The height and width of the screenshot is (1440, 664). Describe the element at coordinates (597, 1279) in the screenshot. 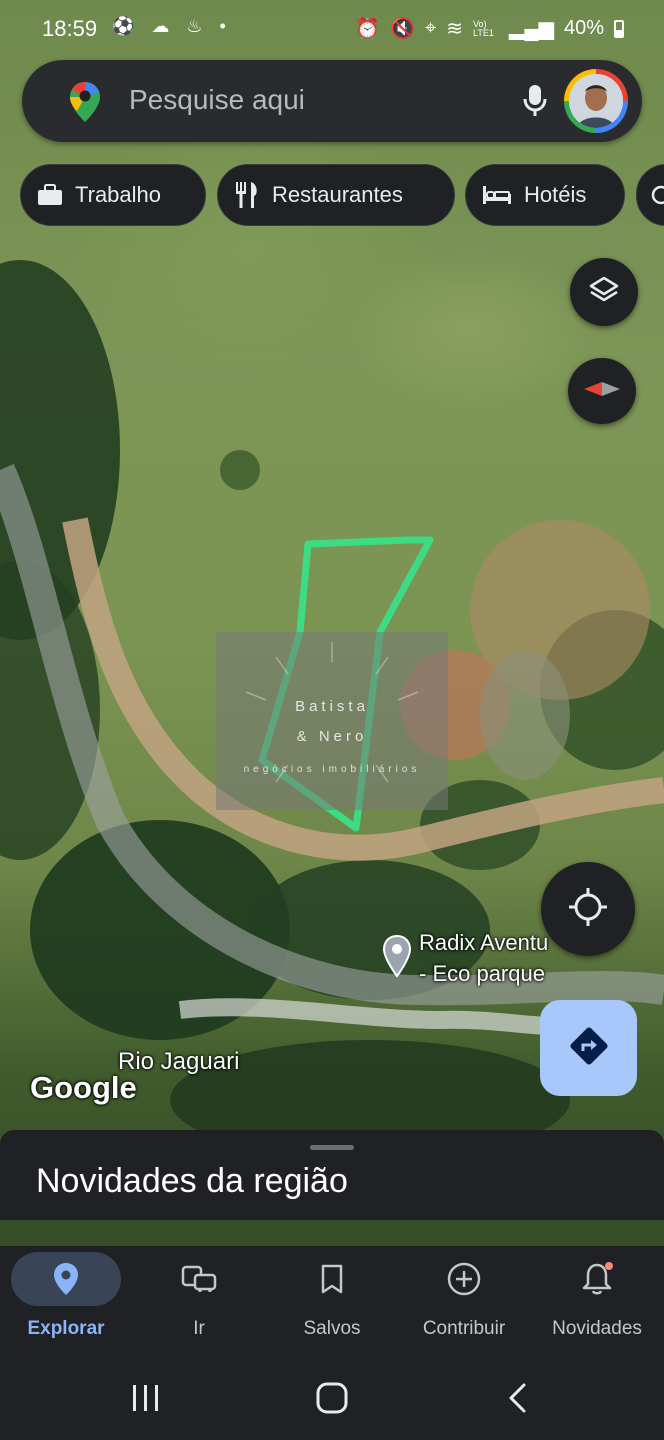

I see `bell-icon` at that location.